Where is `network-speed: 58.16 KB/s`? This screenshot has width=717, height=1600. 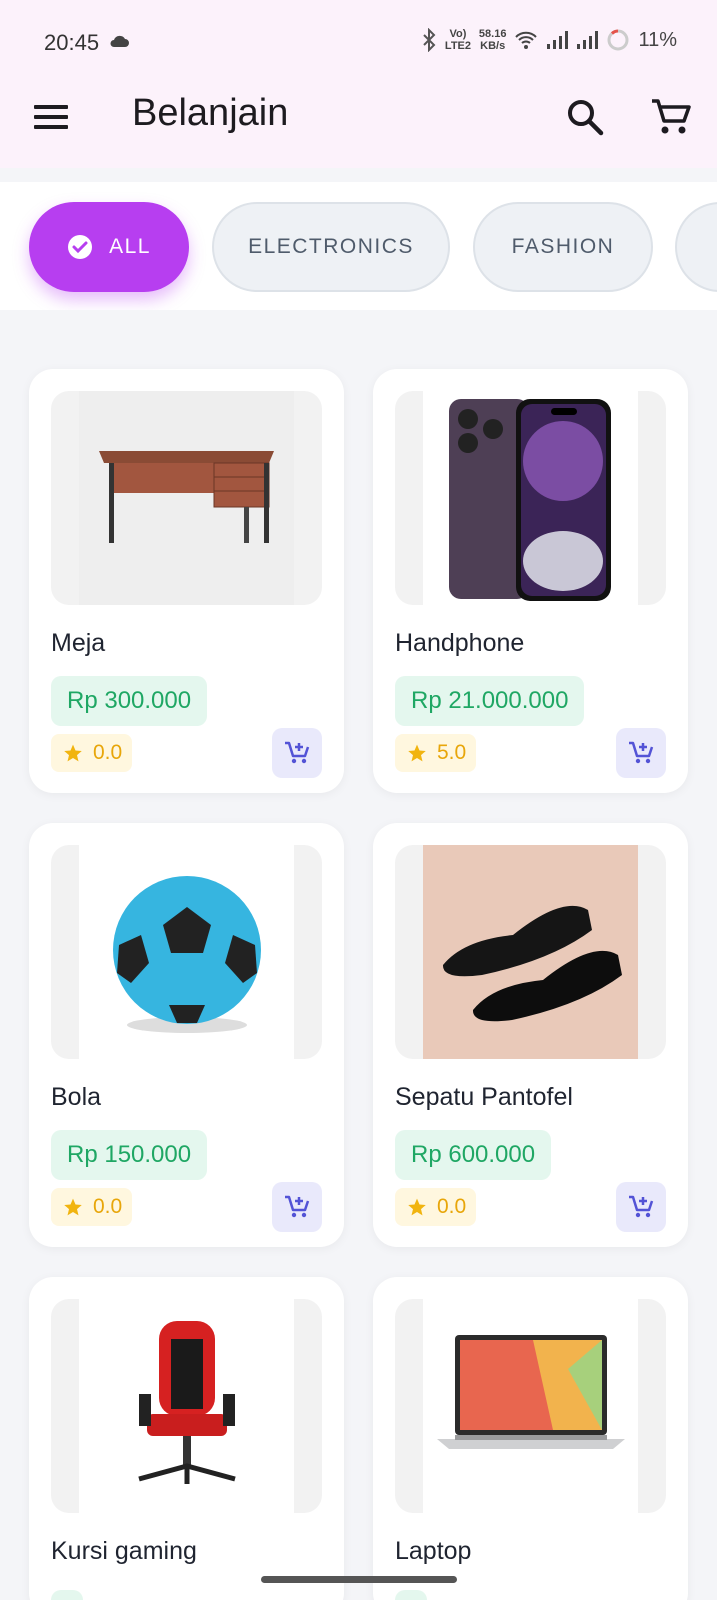
network-speed: 58.16 KB/s is located at coordinates (493, 40).